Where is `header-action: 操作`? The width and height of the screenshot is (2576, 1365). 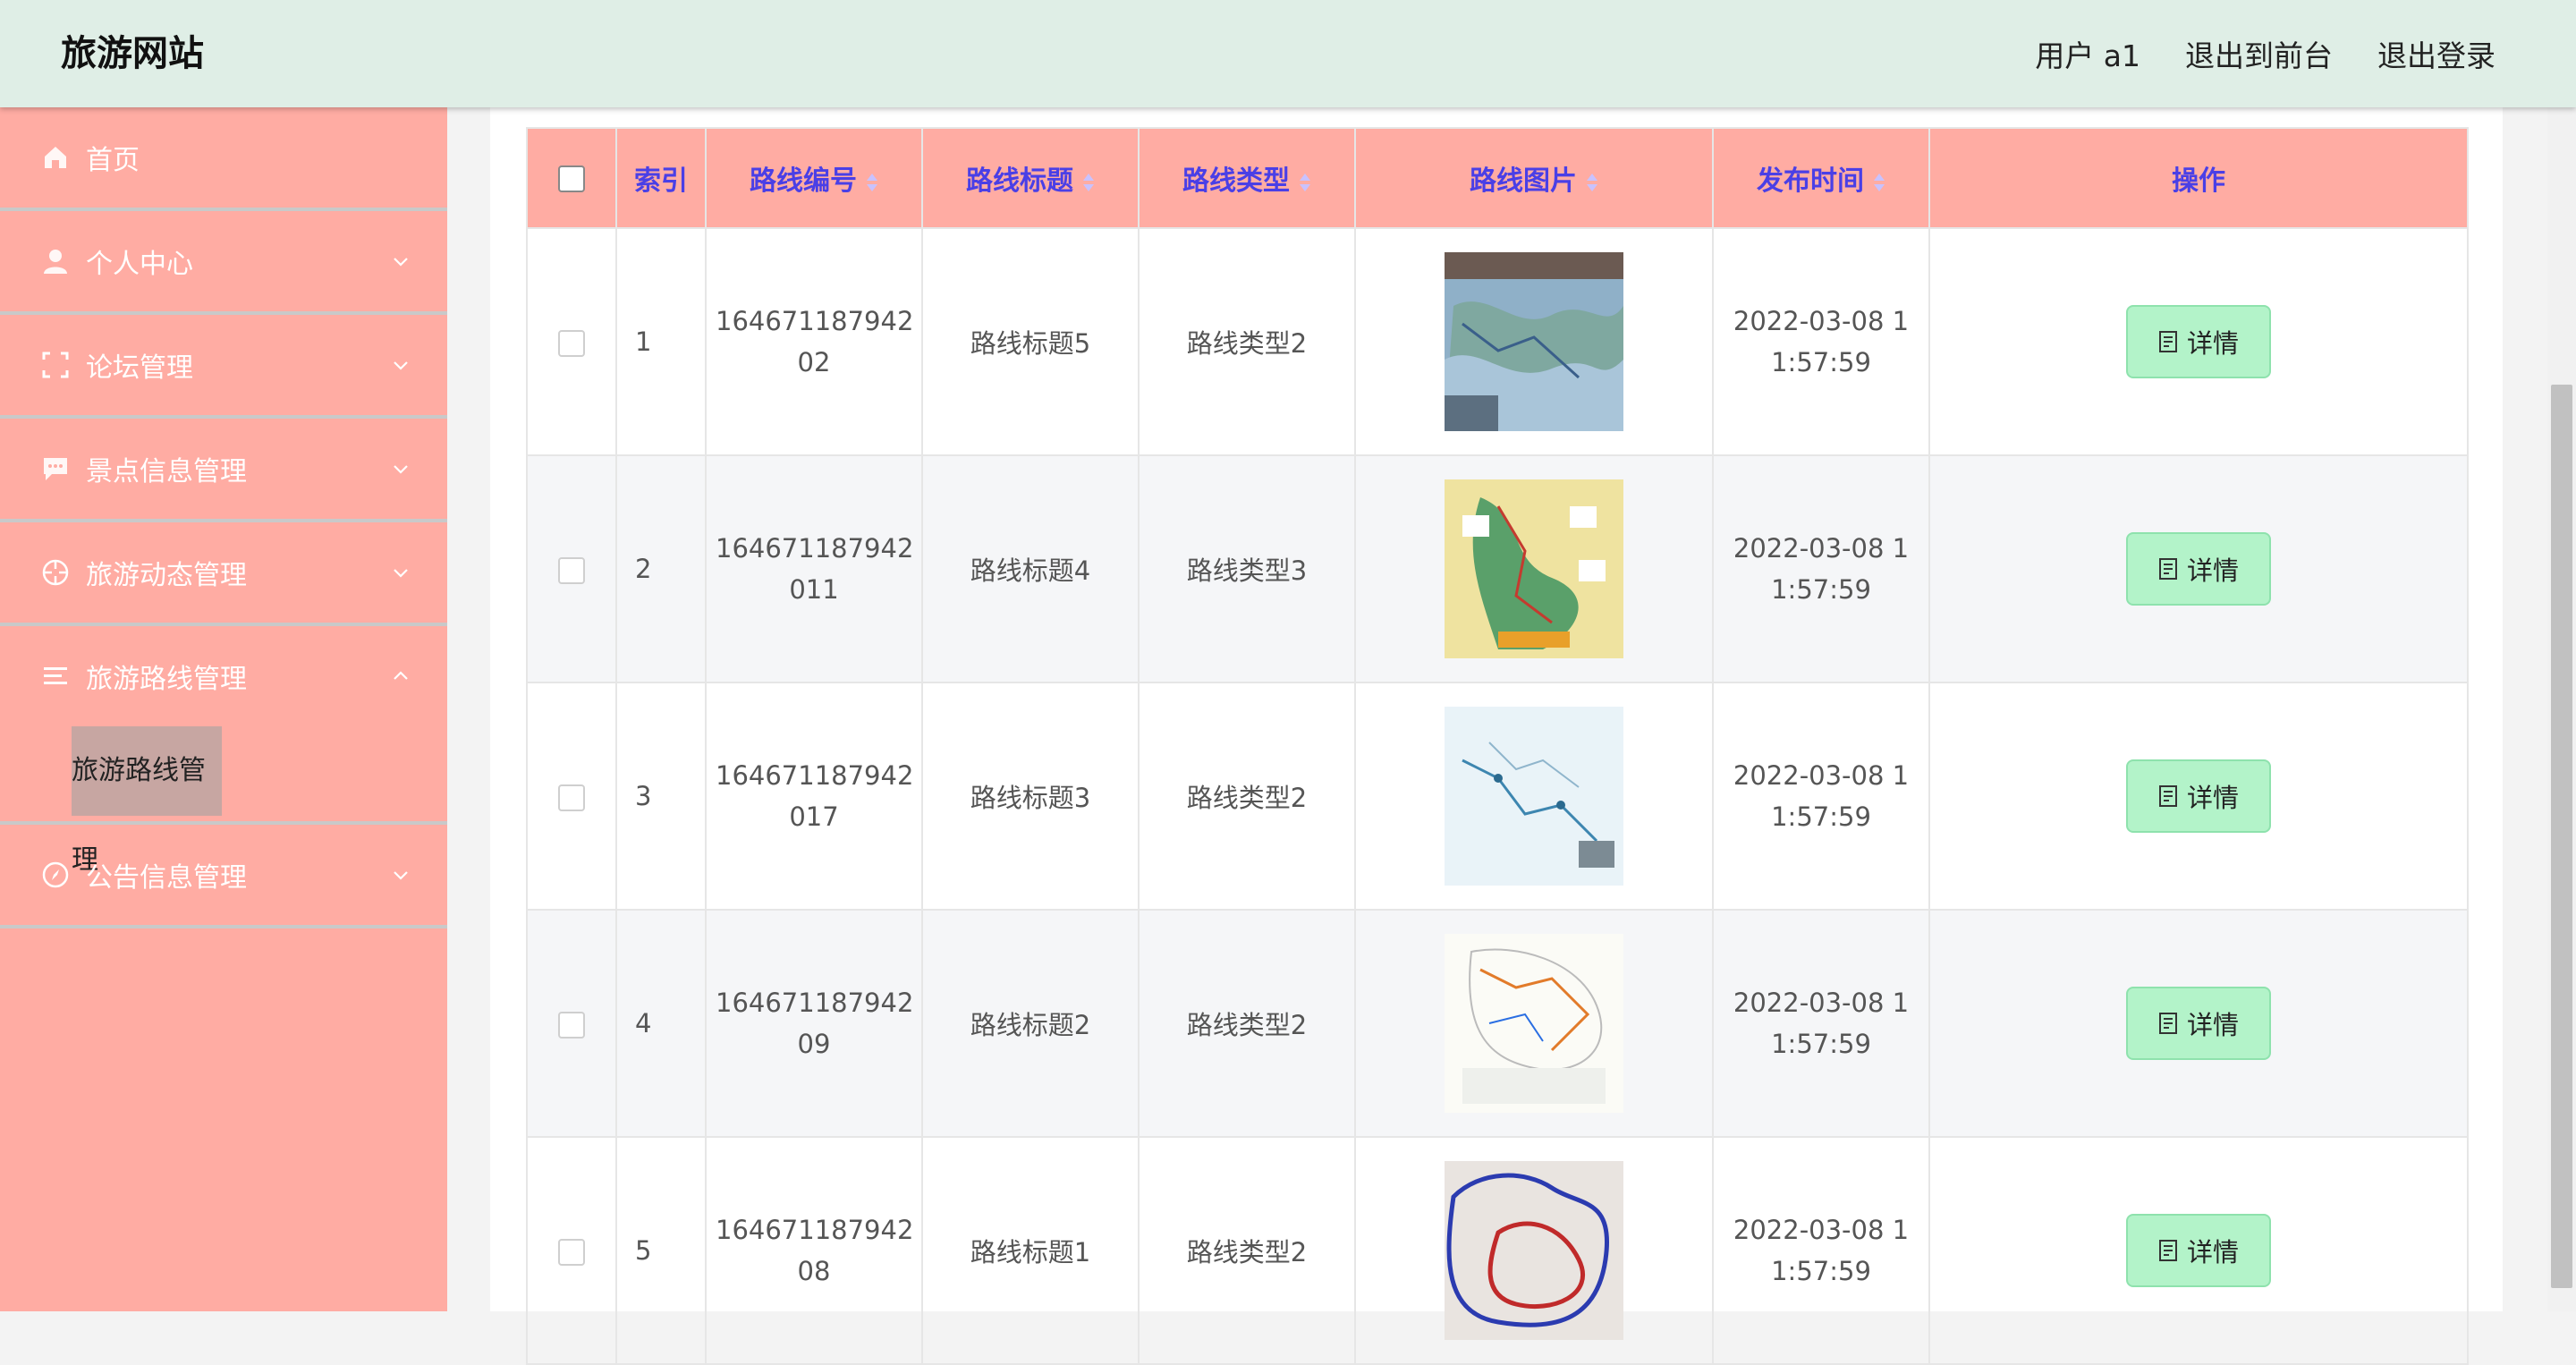 header-action: 操作 is located at coordinates (2198, 178).